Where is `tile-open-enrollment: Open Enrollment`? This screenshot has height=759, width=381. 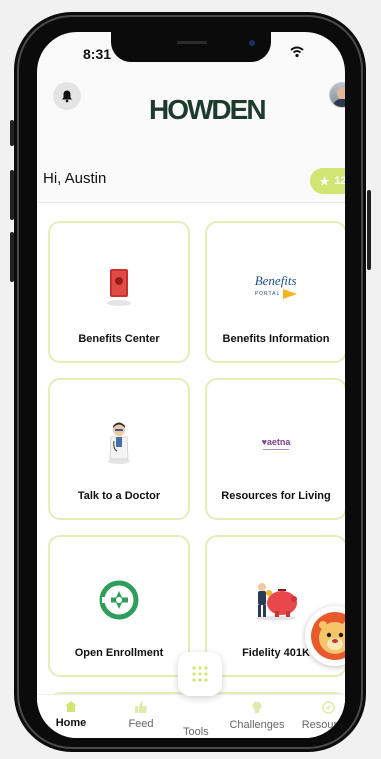 tile-open-enrollment: Open Enrollment is located at coordinates (119, 606).